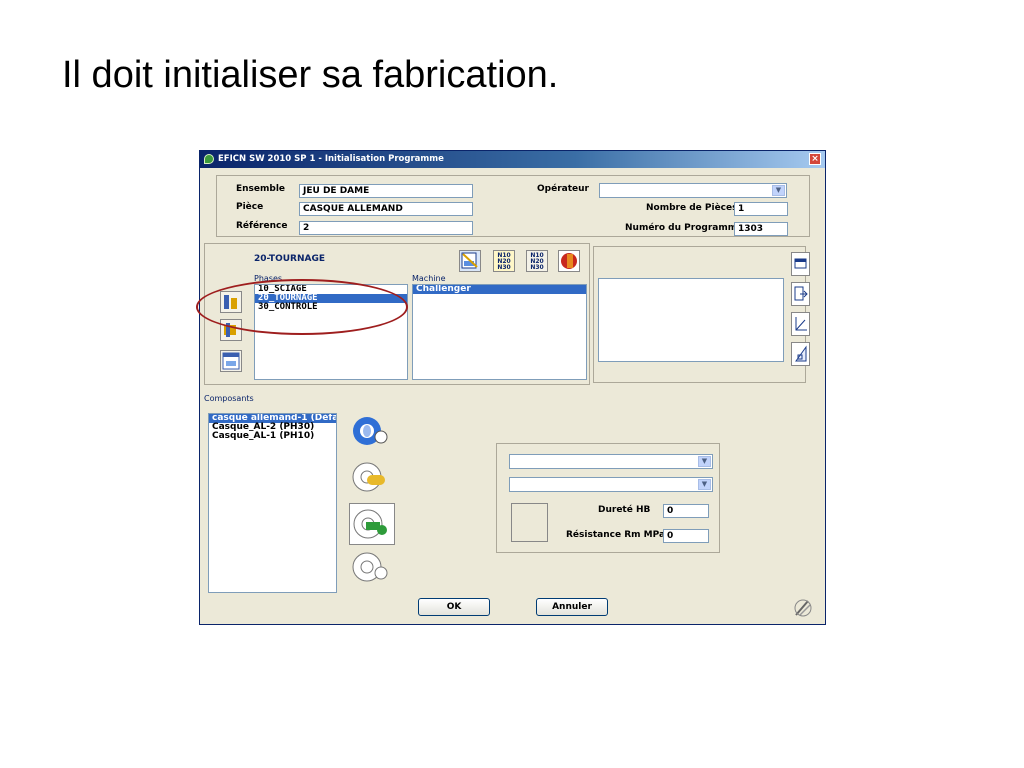  What do you see at coordinates (310, 75) in the screenshot?
I see `slide-title: Il doit initialiser sa fabrication.` at bounding box center [310, 75].